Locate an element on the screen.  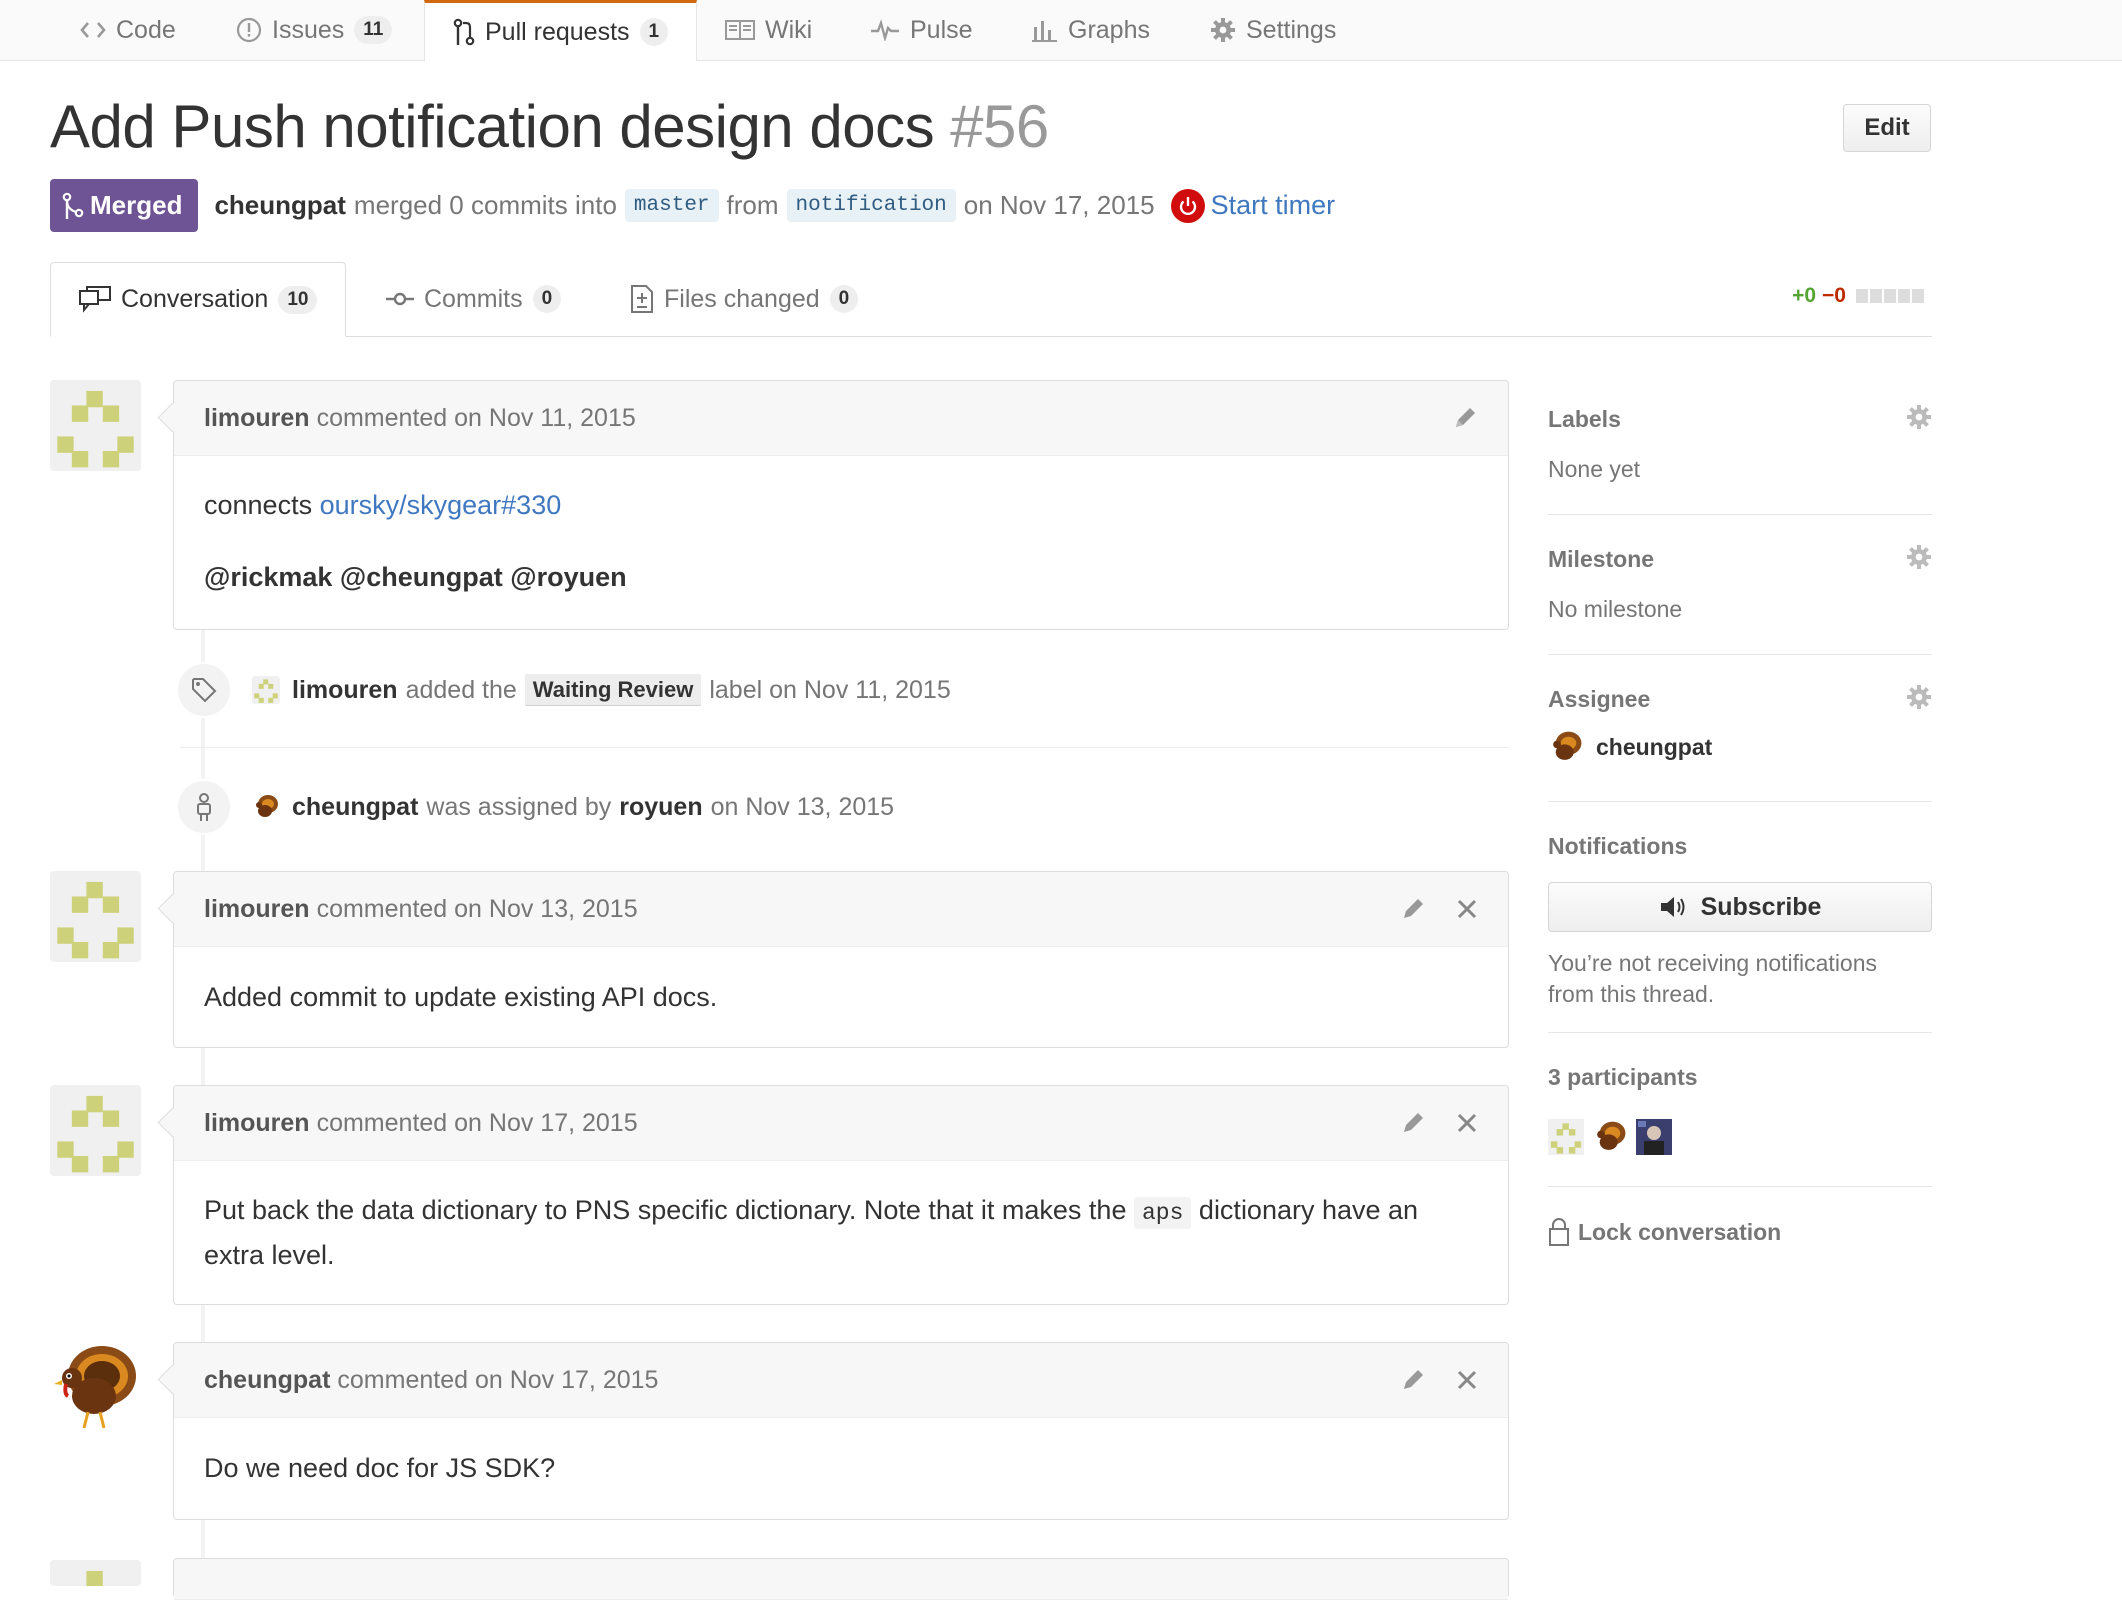
repo-tab-settings-label: Settings is located at coordinates (1291, 29).